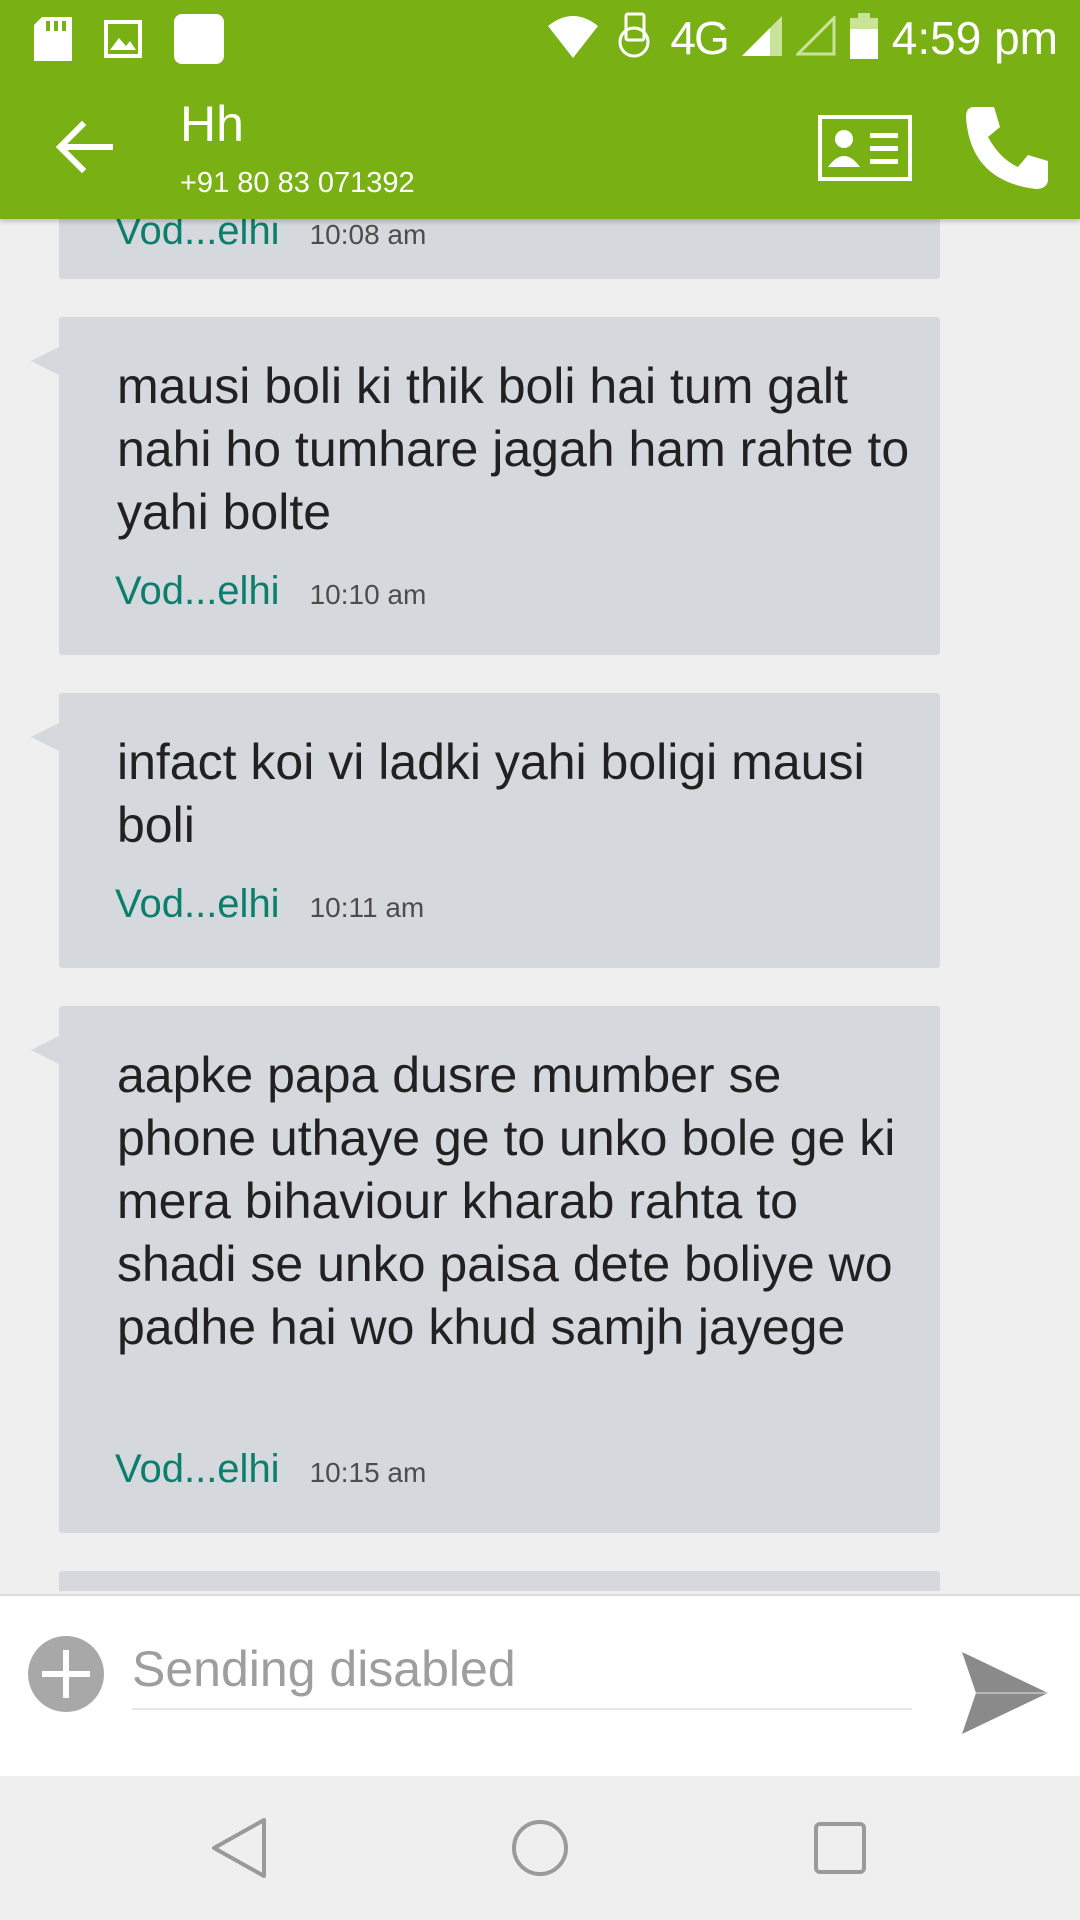  I want to click on phone-icon, so click(1007, 148).